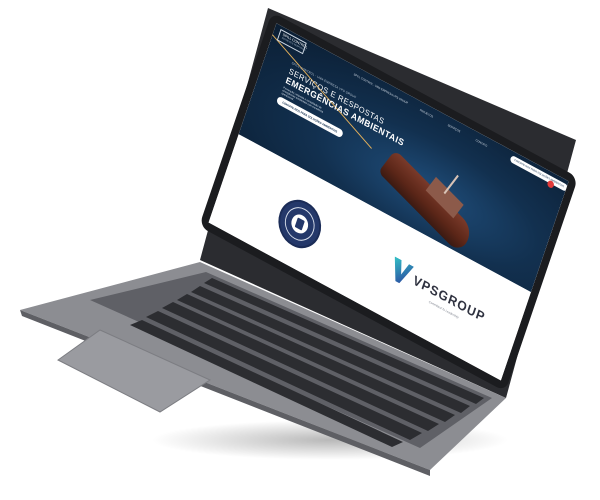 The width and height of the screenshot is (600, 500). Describe the element at coordinates (292, 41) in the screenshot. I see `site-logo: SPILL CONTROL SERVIÇOS E RESPOSTAS` at that location.